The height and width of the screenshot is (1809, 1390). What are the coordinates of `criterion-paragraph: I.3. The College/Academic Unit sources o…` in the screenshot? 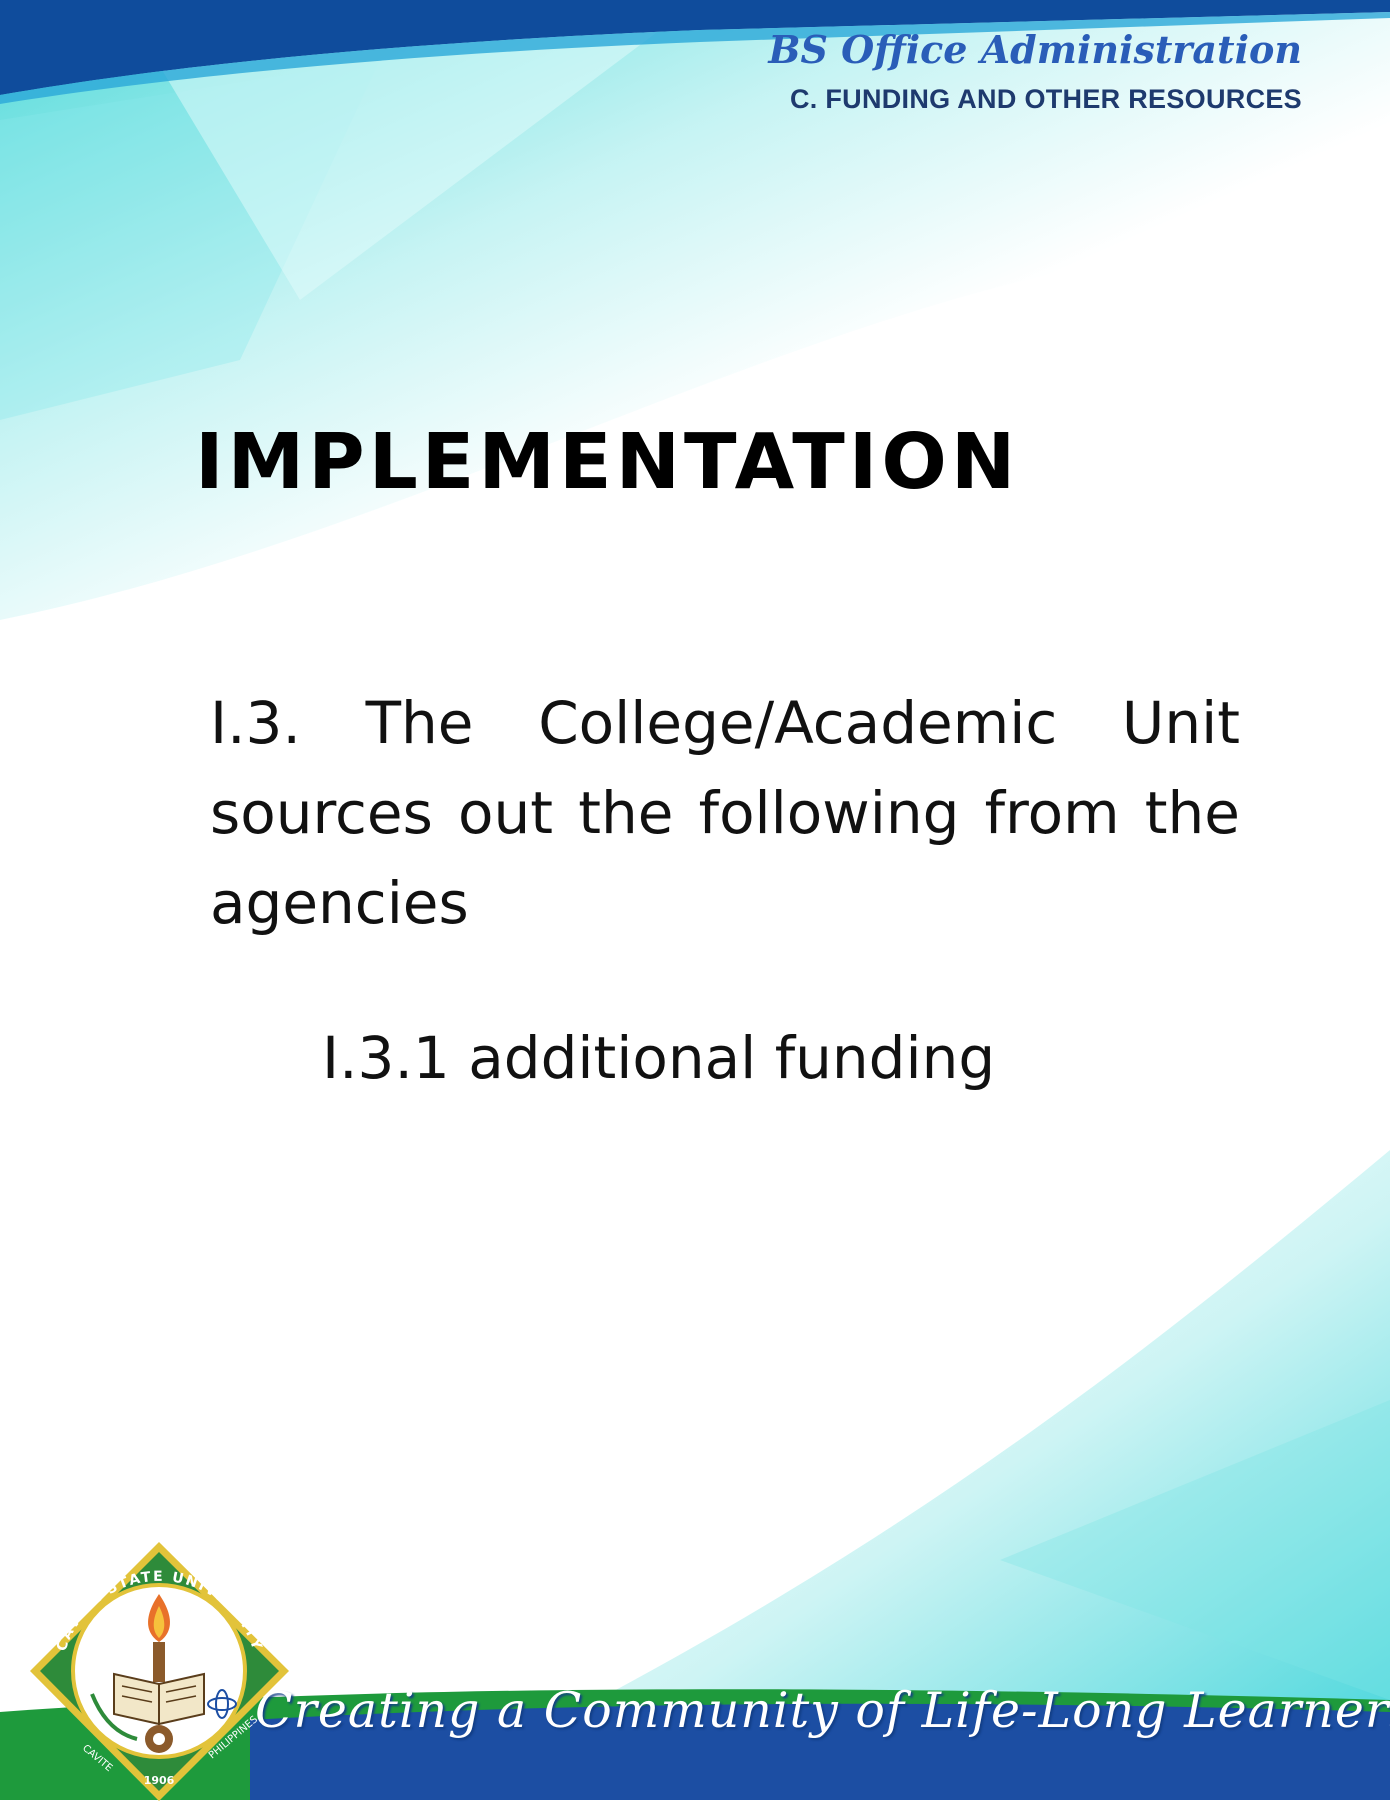 It's located at (725, 813).